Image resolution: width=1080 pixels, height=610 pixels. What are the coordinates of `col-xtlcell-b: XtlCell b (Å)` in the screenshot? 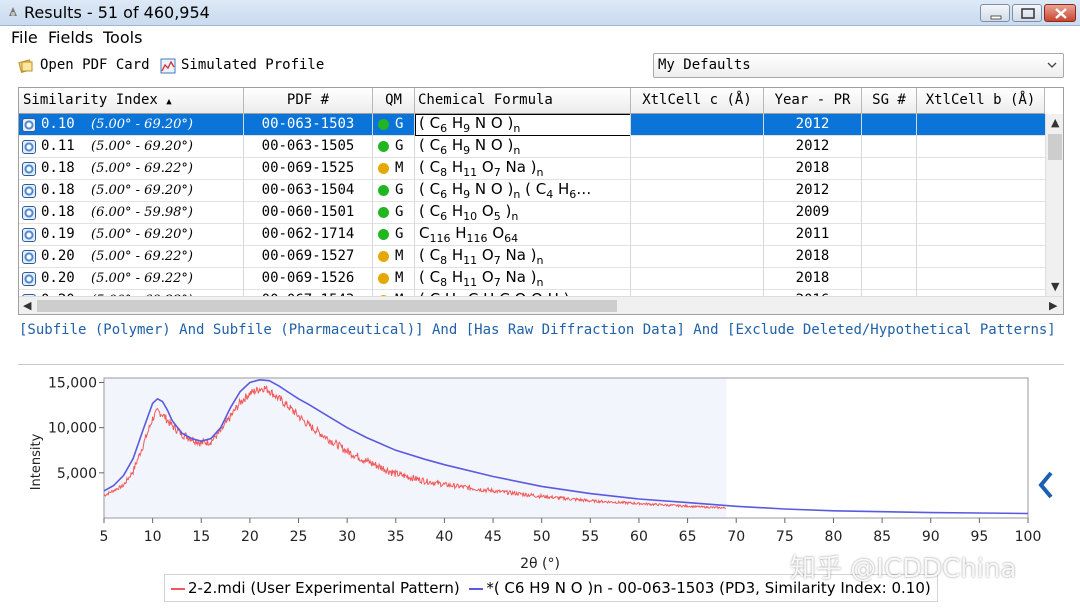 It's located at (981, 101).